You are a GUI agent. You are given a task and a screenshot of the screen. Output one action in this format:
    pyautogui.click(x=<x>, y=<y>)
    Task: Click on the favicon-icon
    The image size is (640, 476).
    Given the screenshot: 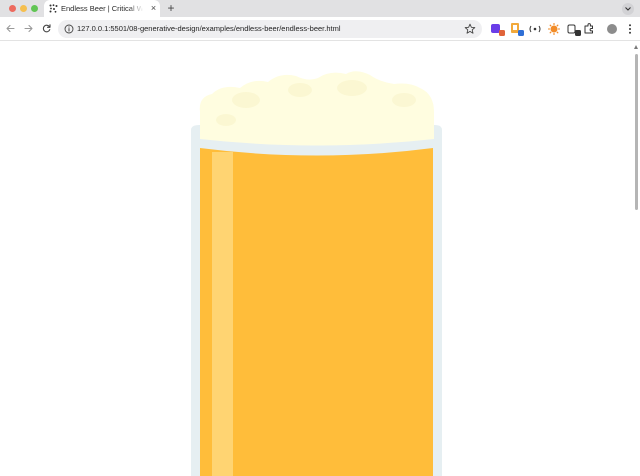 What is the action you would take?
    pyautogui.click(x=53, y=8)
    